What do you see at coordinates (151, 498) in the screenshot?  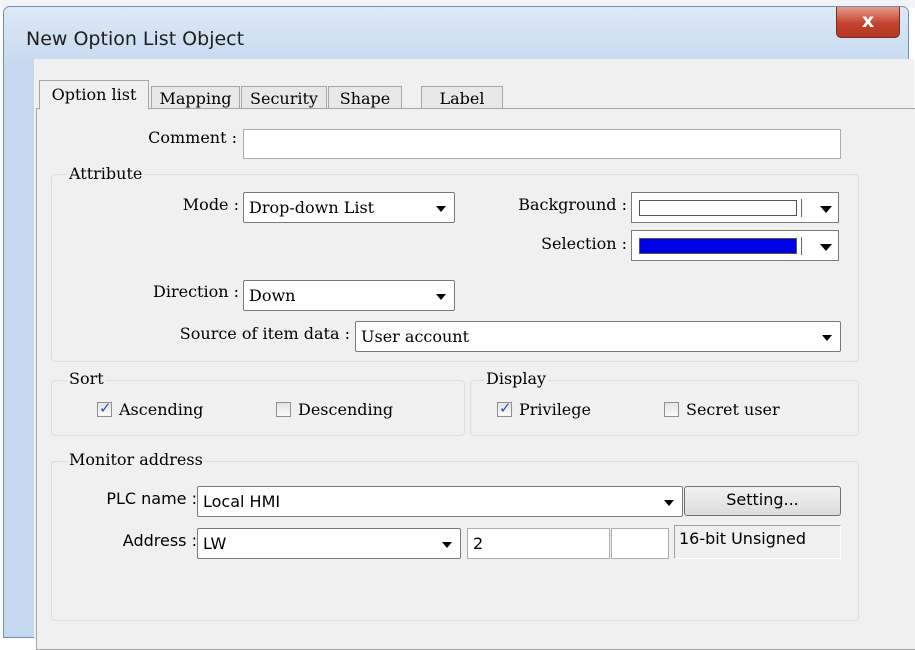 I see `plc-name-label: PLC name :` at bounding box center [151, 498].